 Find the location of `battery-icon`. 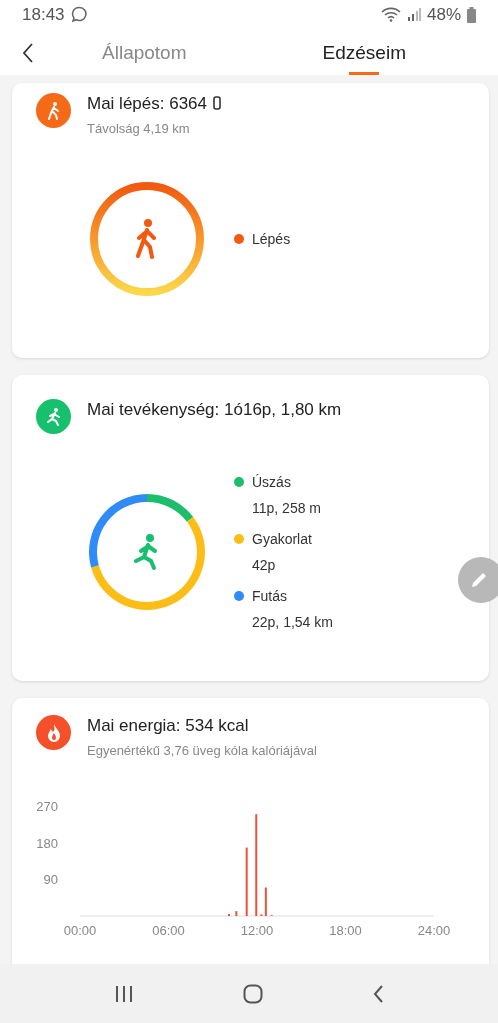

battery-icon is located at coordinates (471, 14).